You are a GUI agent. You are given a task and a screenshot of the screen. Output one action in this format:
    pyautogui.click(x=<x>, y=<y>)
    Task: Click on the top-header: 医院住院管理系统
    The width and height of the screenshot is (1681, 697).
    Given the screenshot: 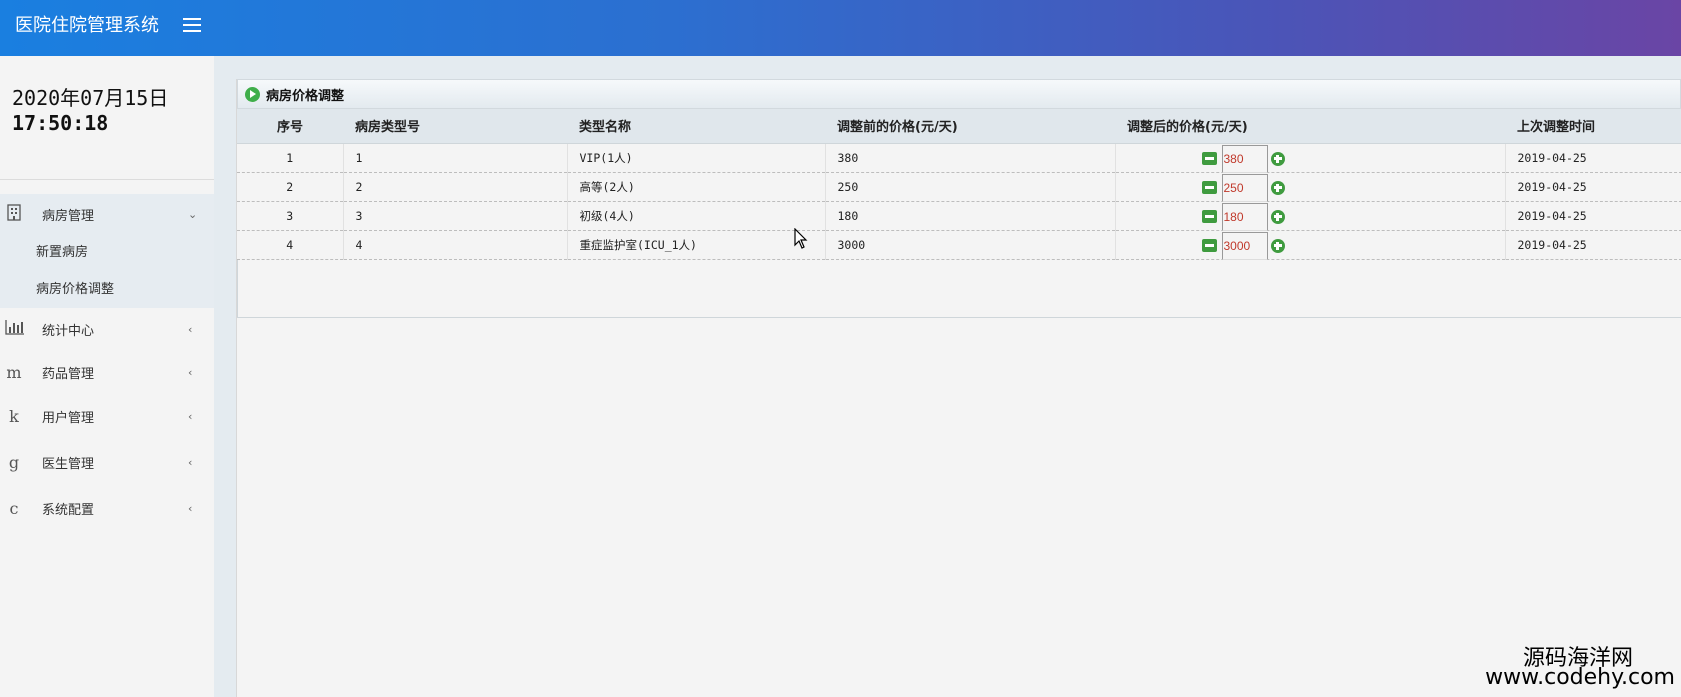 What is the action you would take?
    pyautogui.click(x=840, y=28)
    